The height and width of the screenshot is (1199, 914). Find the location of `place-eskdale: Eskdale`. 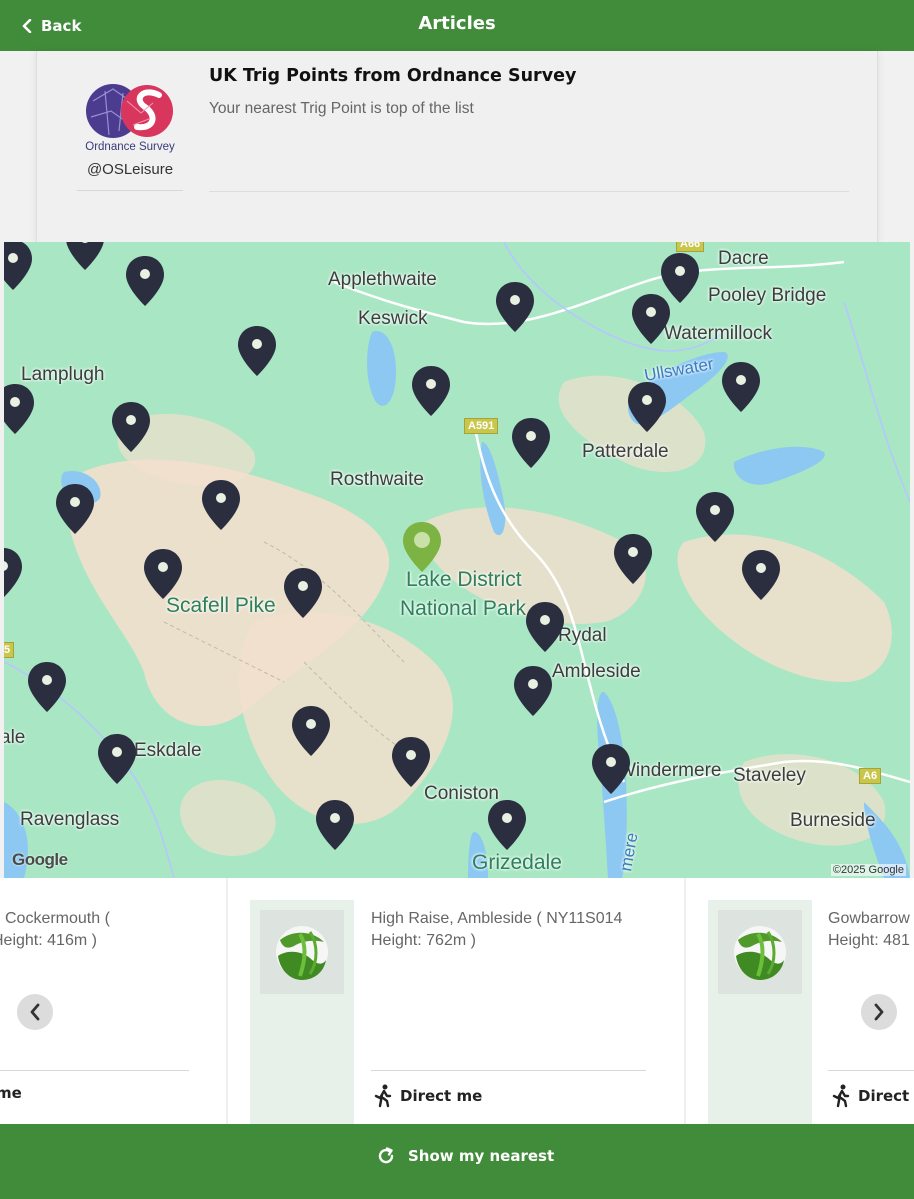

place-eskdale: Eskdale is located at coordinates (168, 750).